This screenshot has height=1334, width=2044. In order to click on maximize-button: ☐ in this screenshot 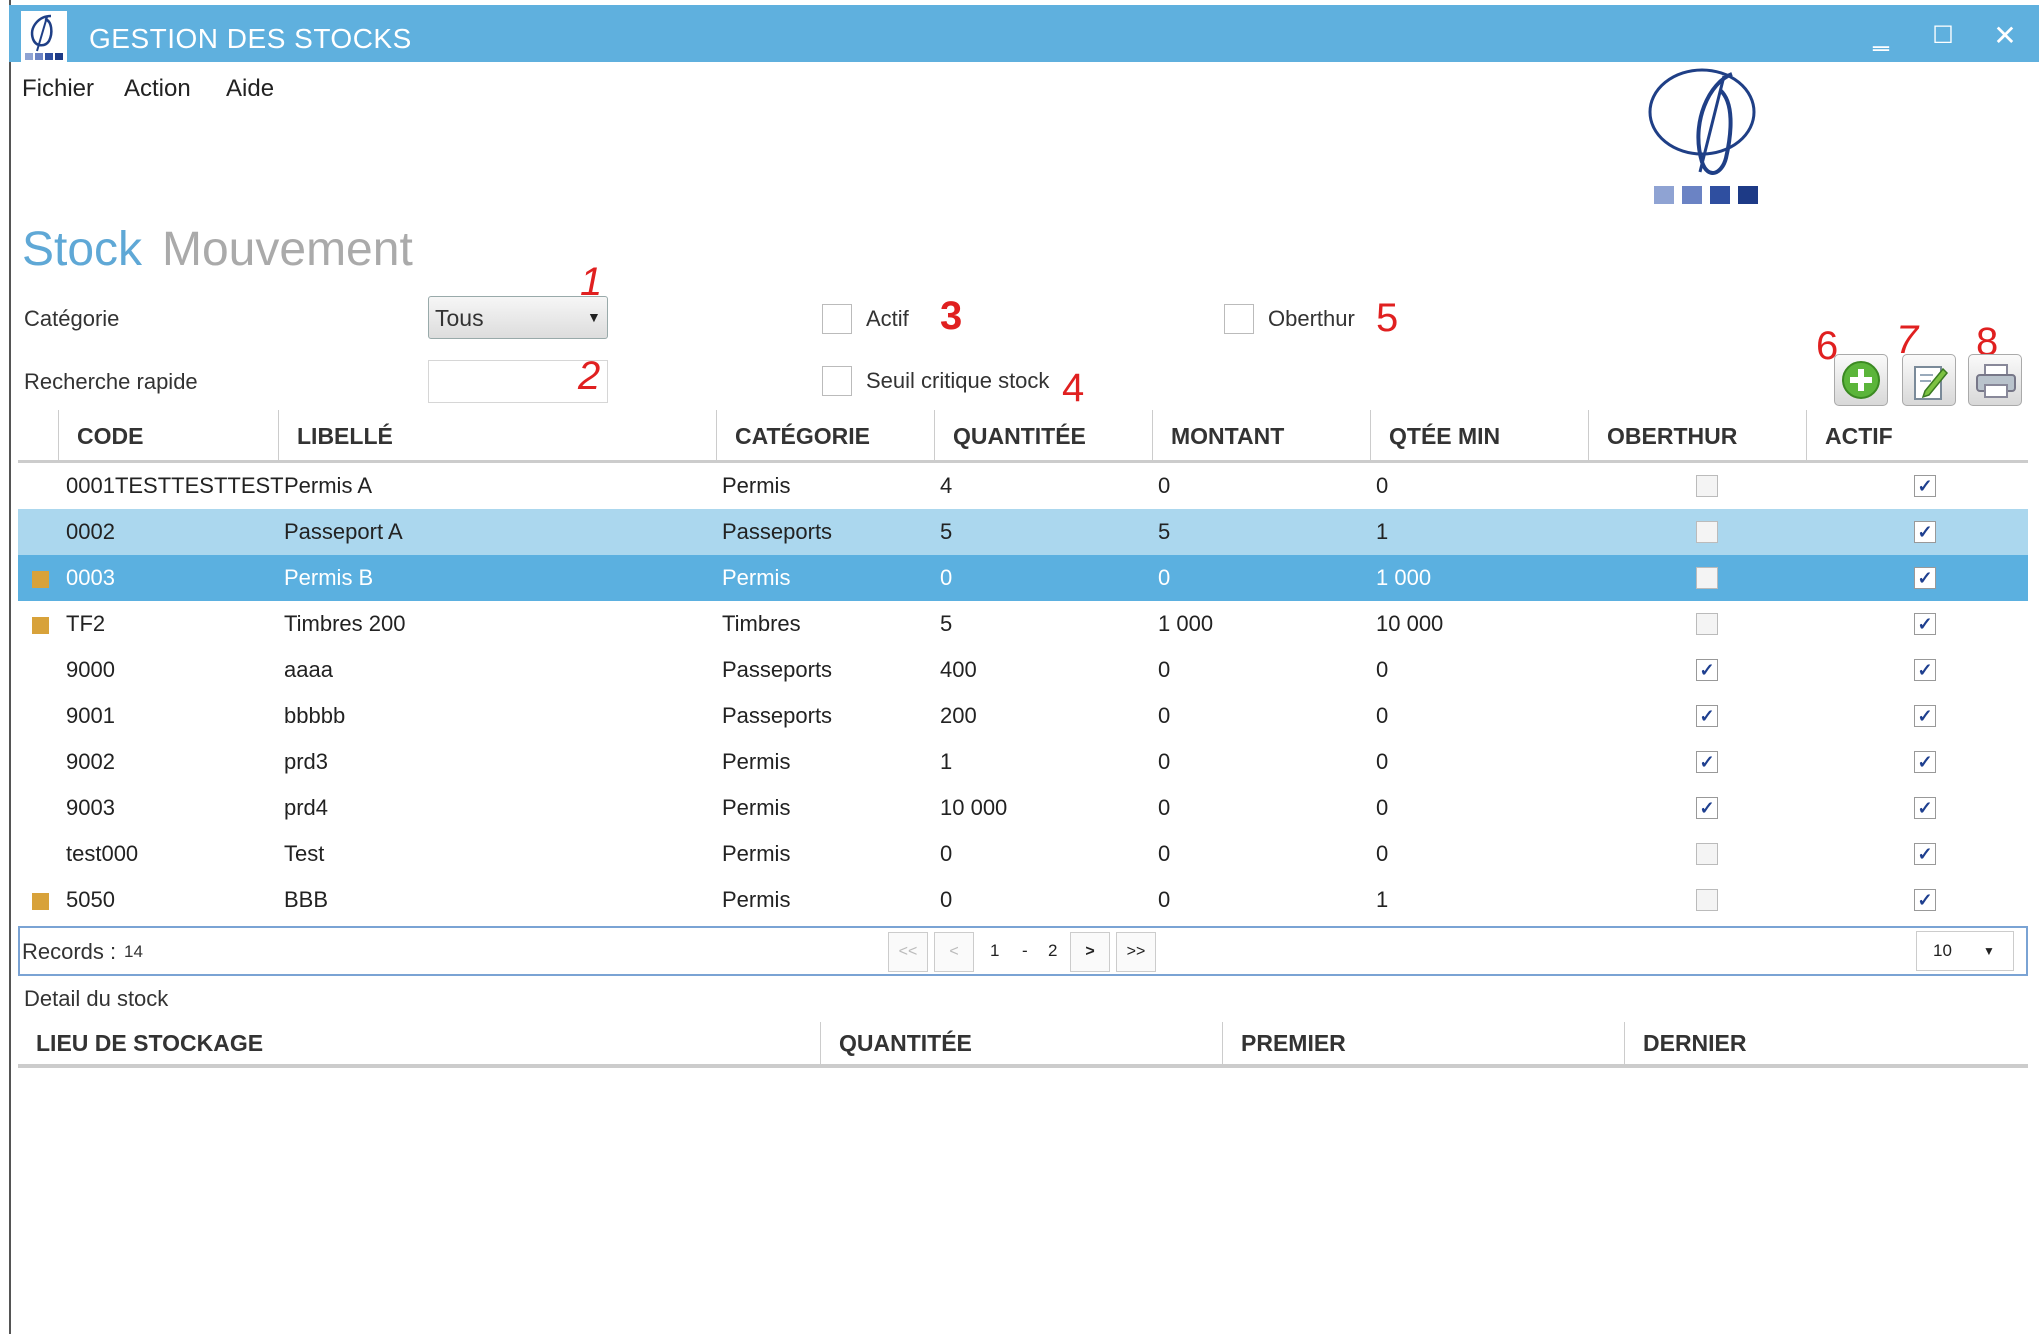, I will do `click(1943, 36)`.